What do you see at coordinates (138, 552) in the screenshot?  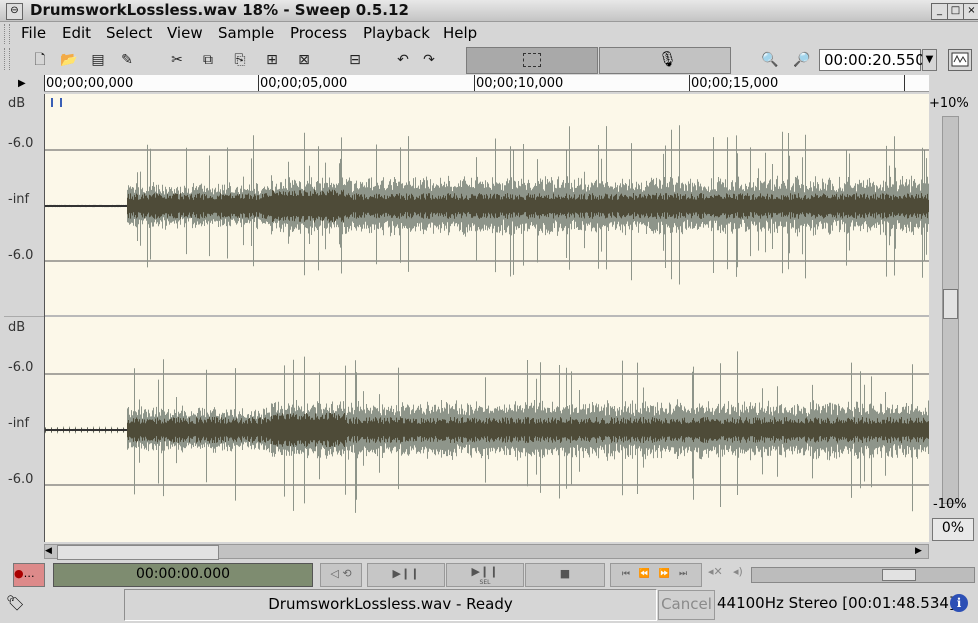 I see `scroll-thumb` at bounding box center [138, 552].